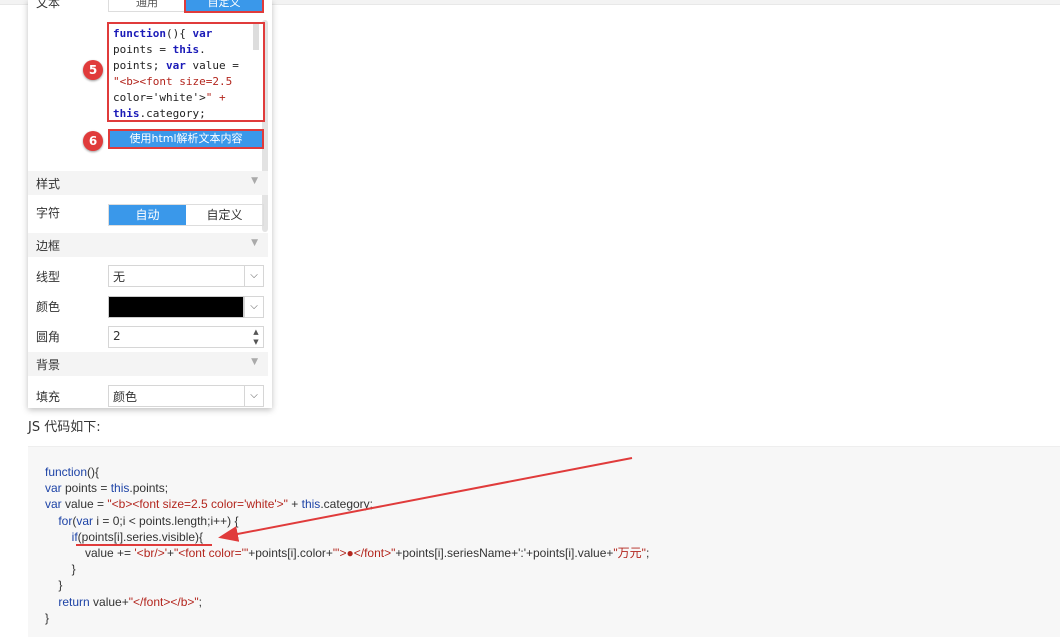 The width and height of the screenshot is (1060, 639). What do you see at coordinates (64, 427) in the screenshot?
I see `js-code-caption: JS 代码如下:` at bounding box center [64, 427].